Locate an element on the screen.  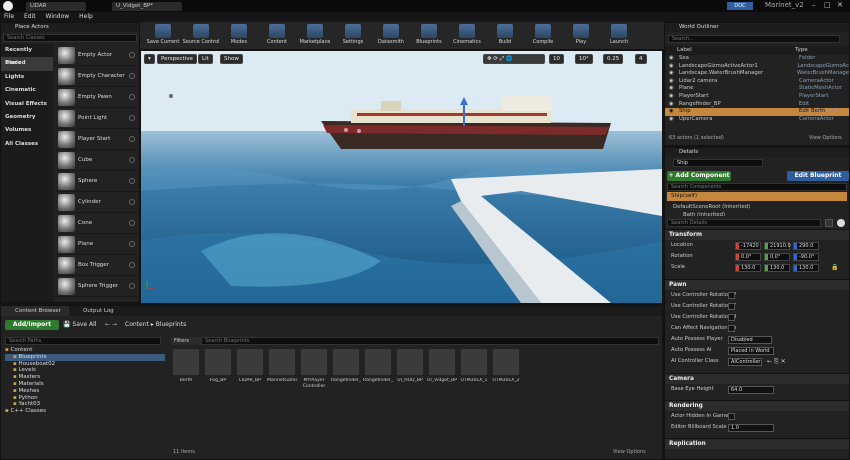
folder-item: ▪ Content is located at coordinates (85, 350).